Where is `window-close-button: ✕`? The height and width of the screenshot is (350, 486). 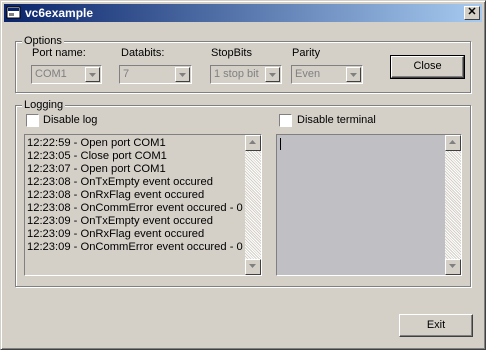
window-close-button: ✕ is located at coordinates (472, 13).